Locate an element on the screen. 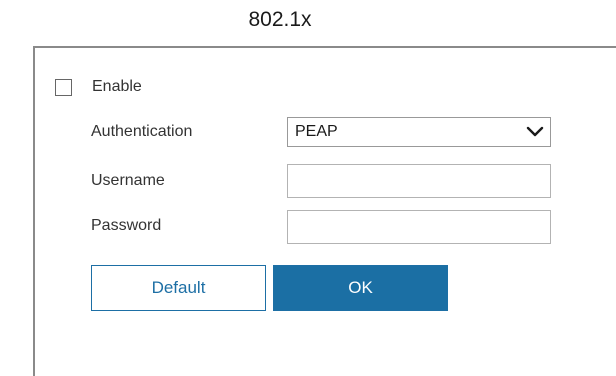 The width and height of the screenshot is (616, 376). authentication-select-value: PEAP is located at coordinates (316, 131).